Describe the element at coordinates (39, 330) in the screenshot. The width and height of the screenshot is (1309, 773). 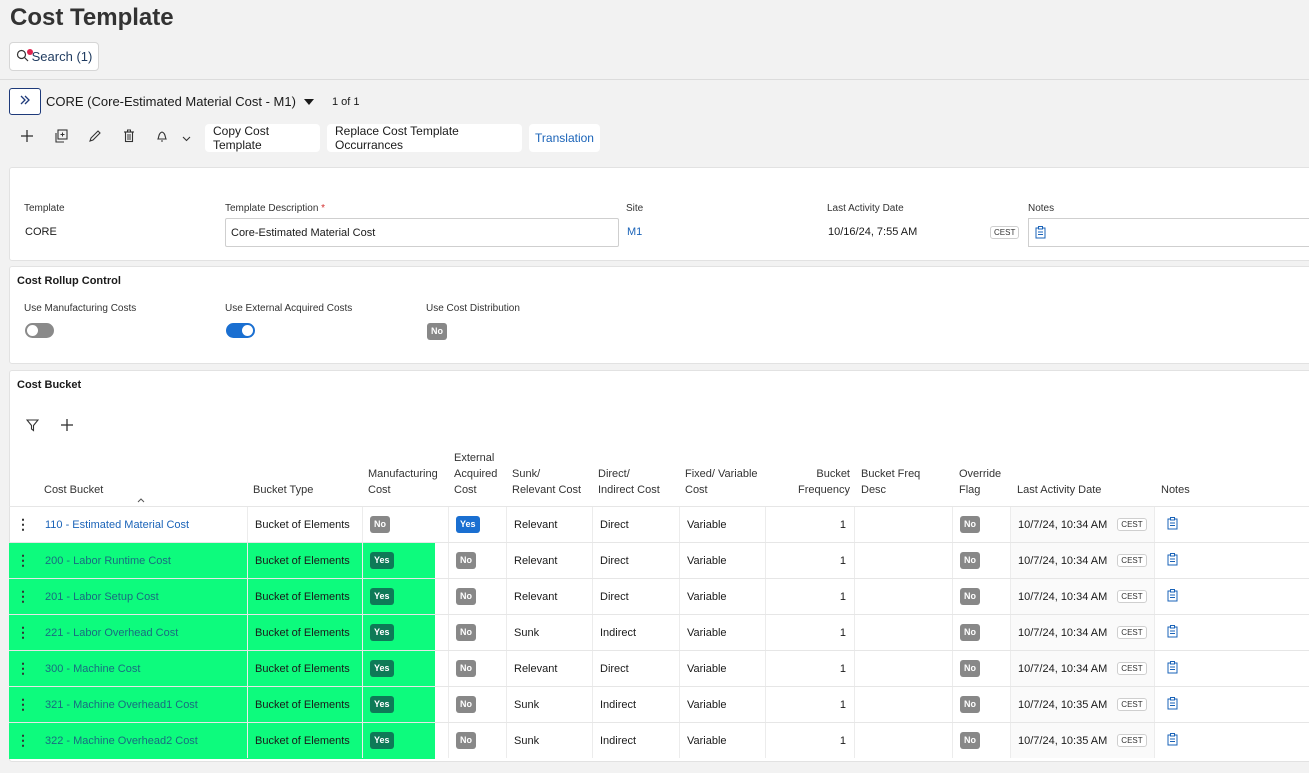
I see `use-manufacturing-costs-toggle` at that location.